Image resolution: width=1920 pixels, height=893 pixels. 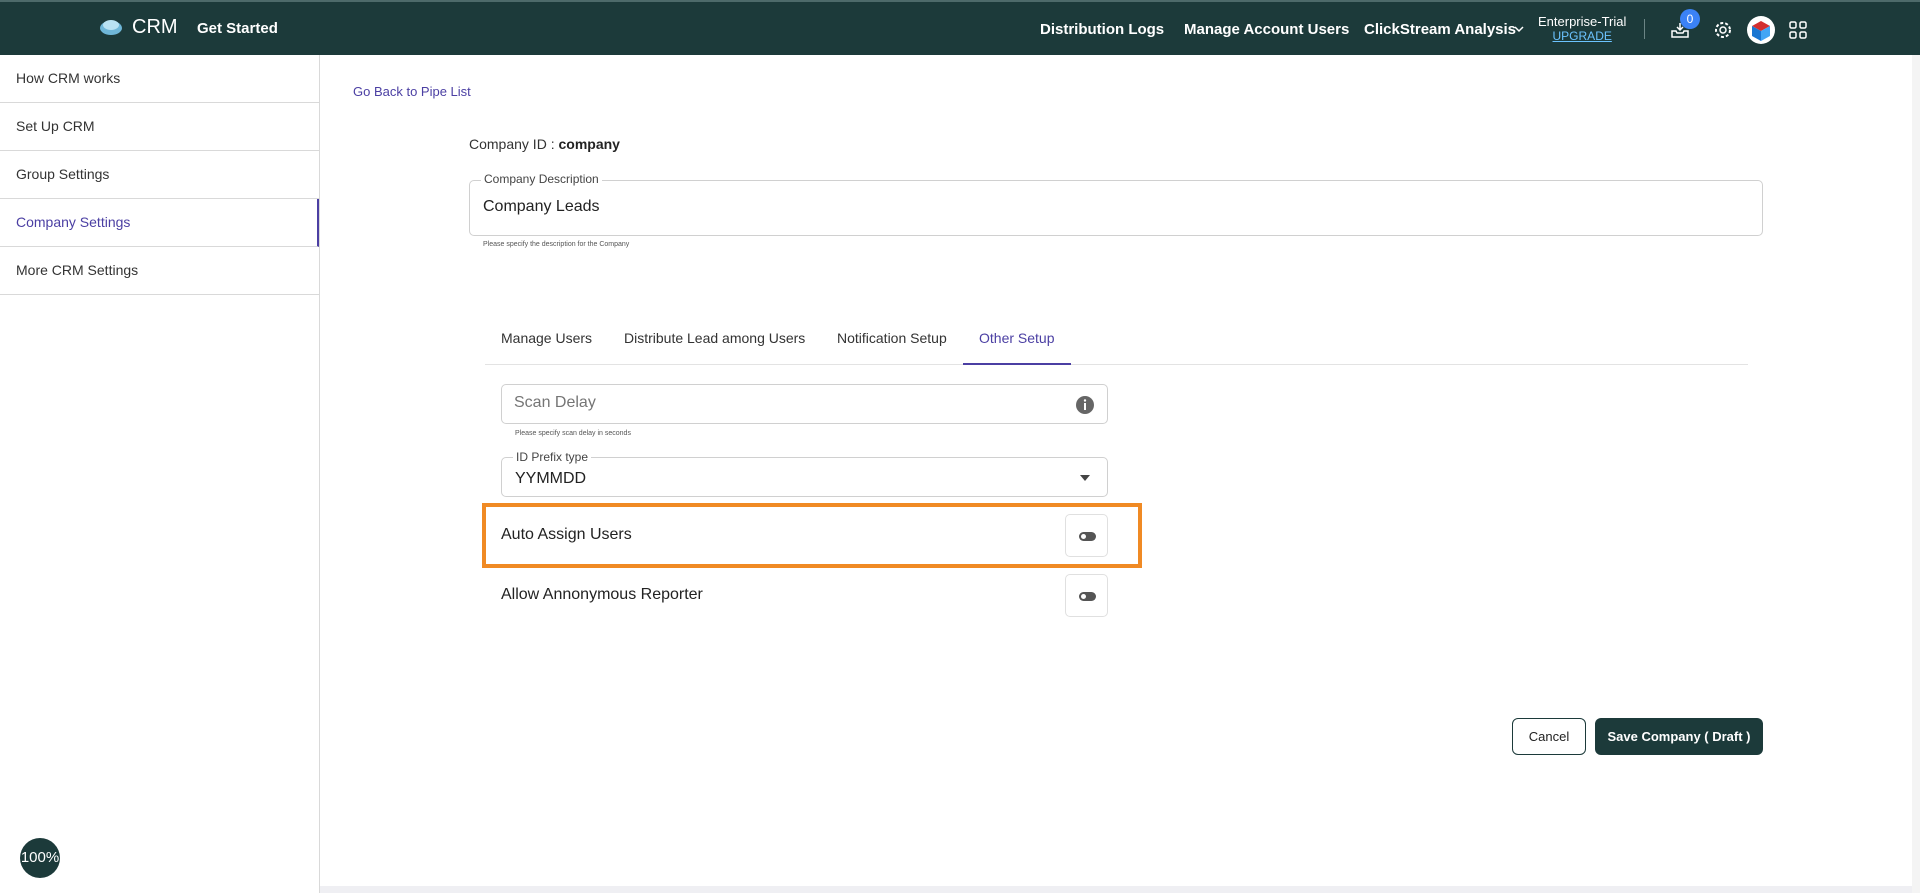 I want to click on scan-delay-input, so click(x=784, y=403).